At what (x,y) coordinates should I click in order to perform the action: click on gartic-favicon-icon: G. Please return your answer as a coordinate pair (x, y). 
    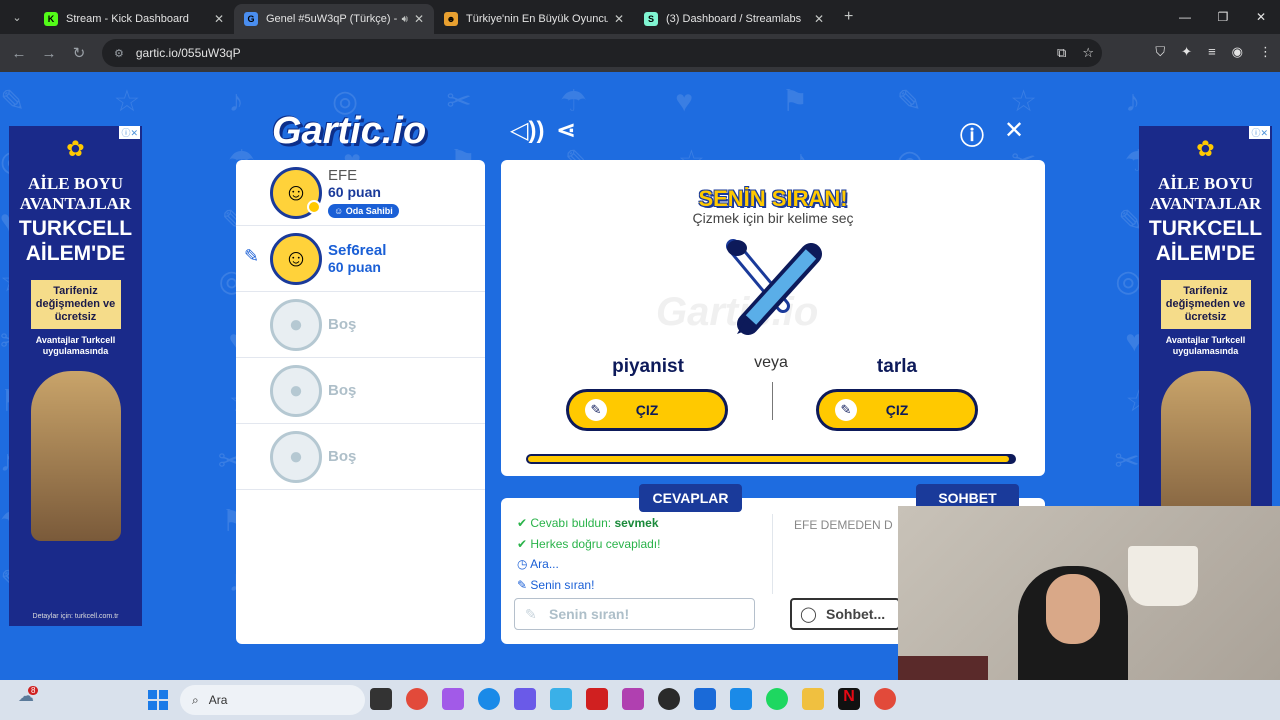
    Looking at the image, I should click on (251, 19).